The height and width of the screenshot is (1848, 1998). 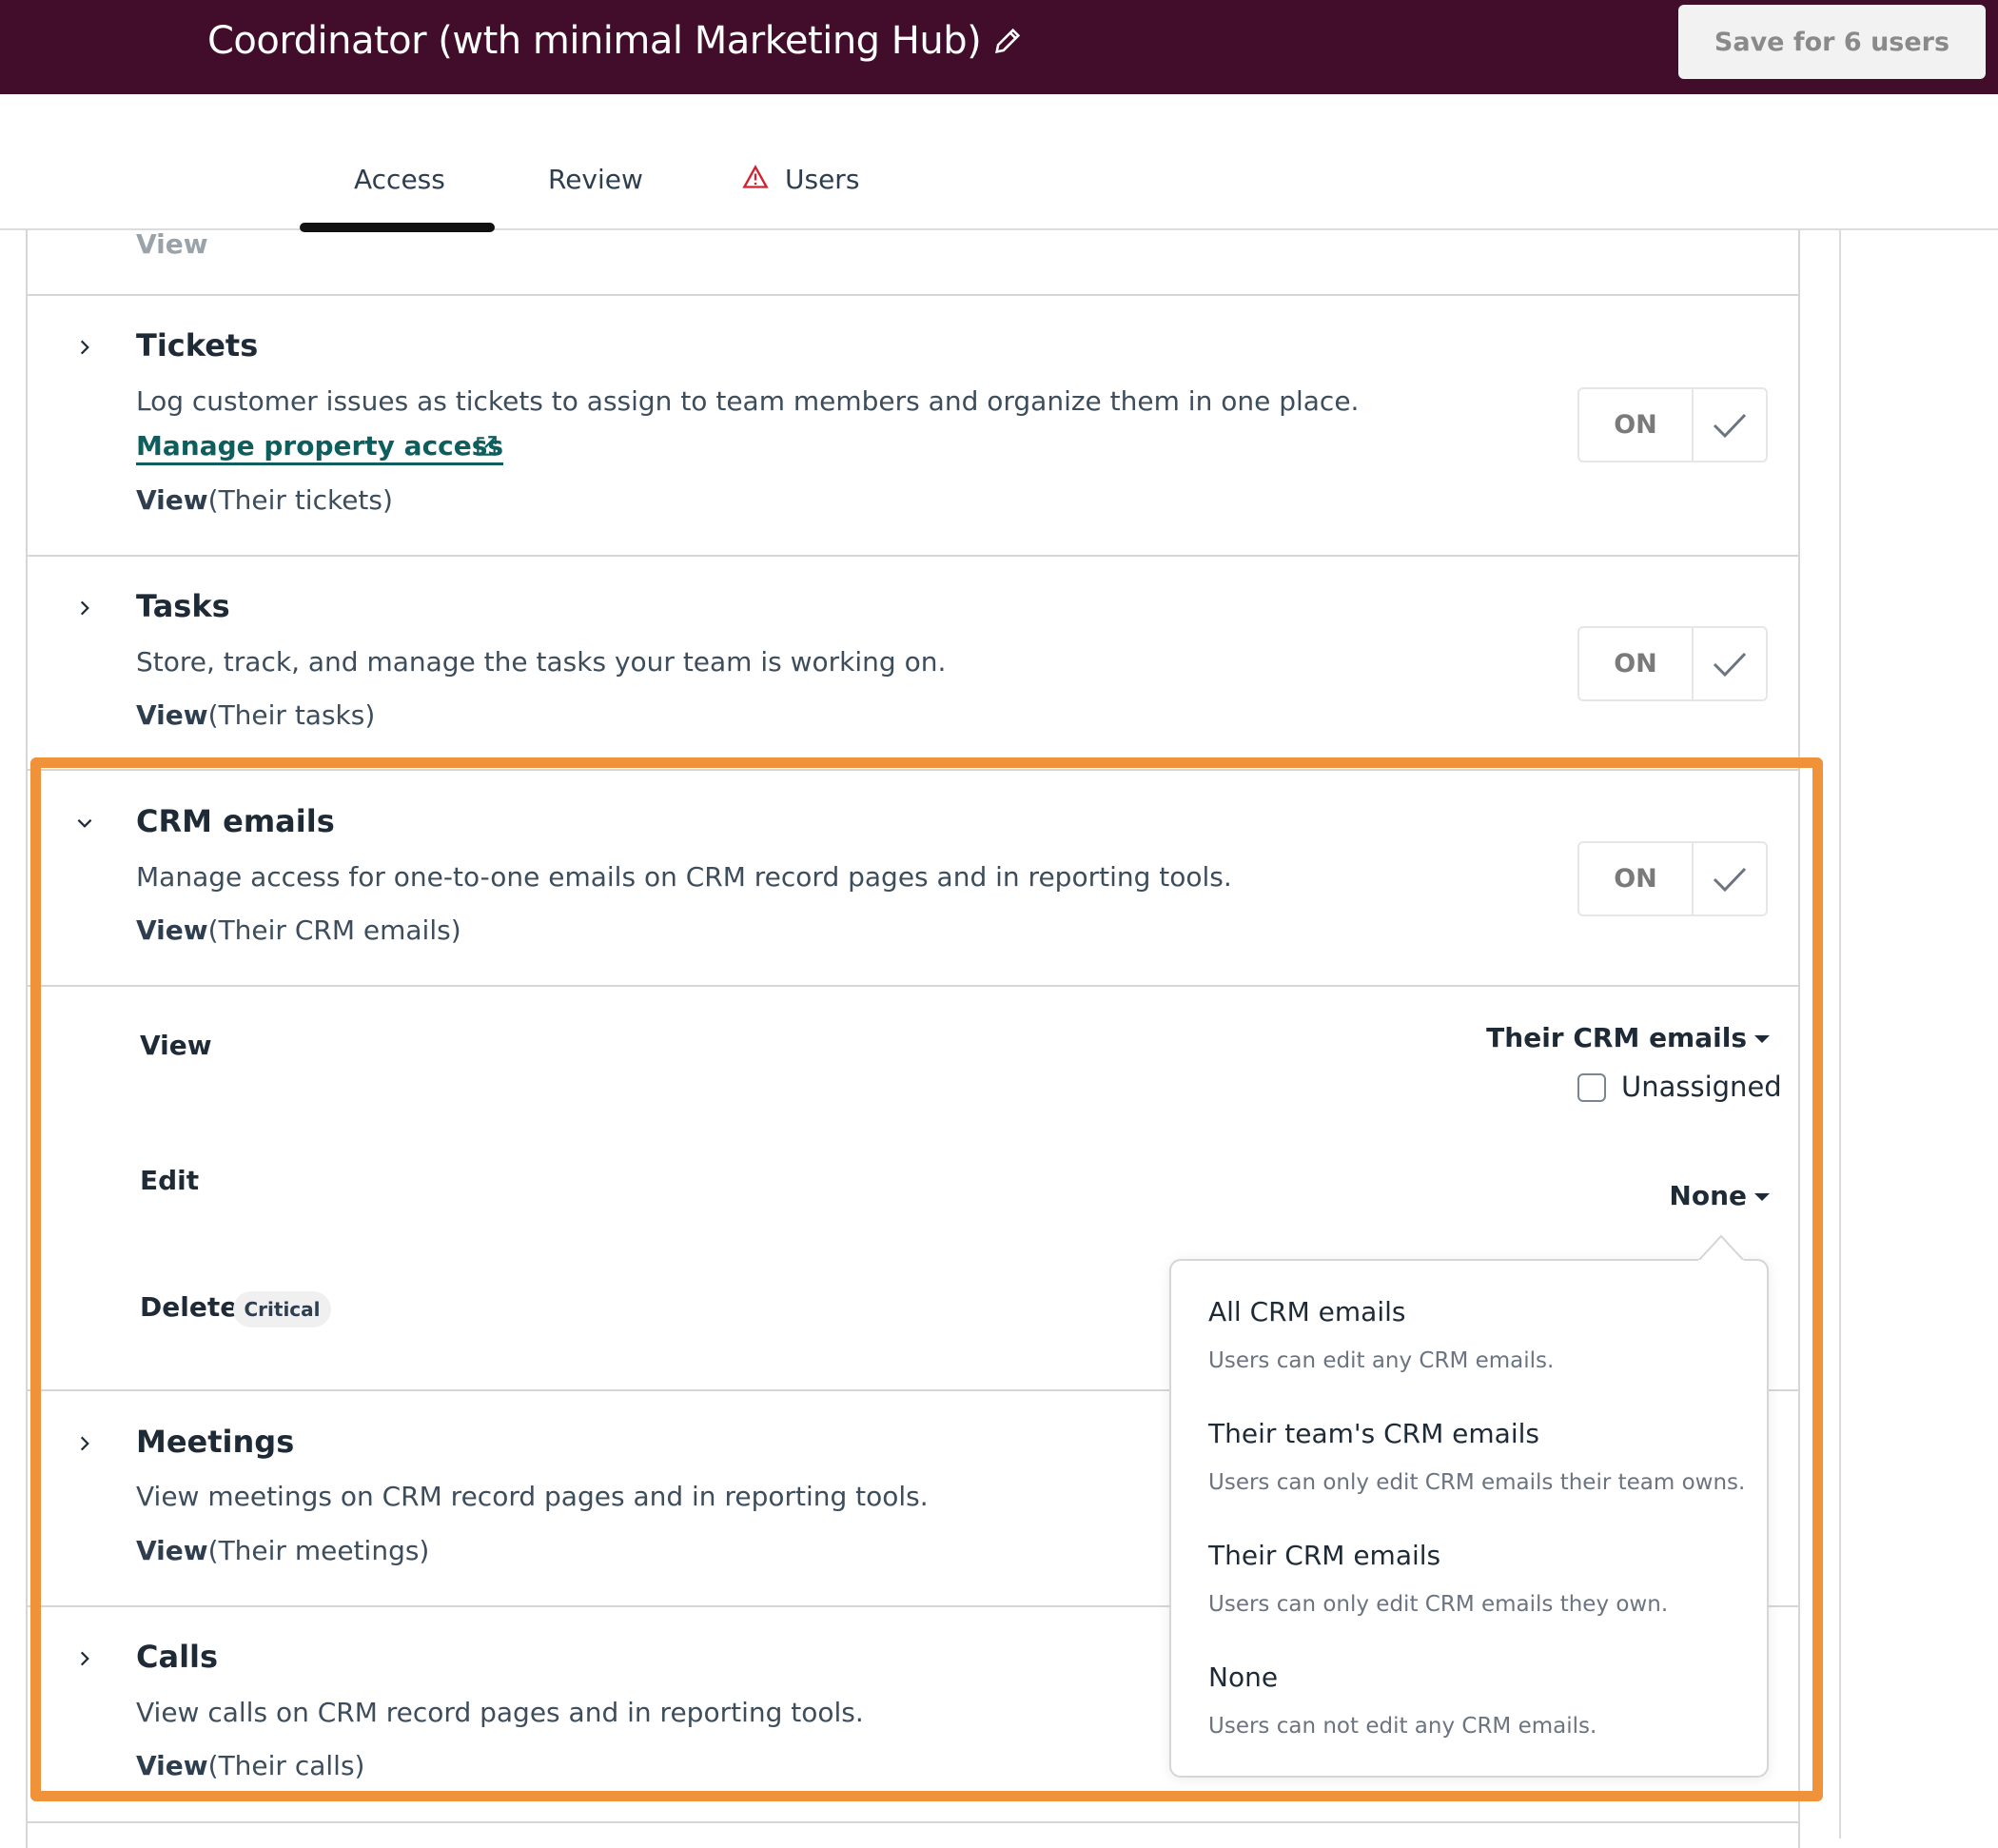 I want to click on option-title: All CRM emails, so click(x=1307, y=1312).